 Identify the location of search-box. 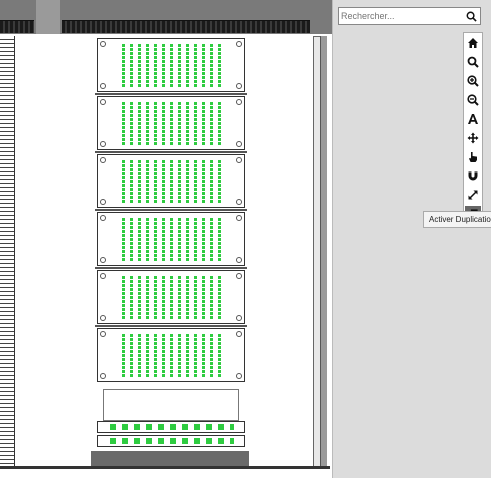
(409, 16).